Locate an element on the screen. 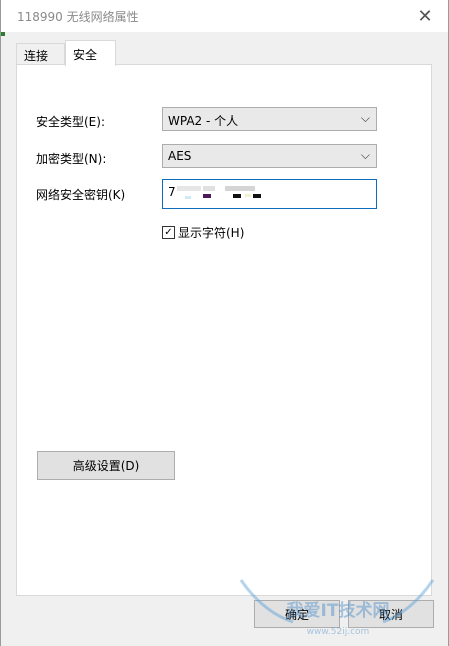 This screenshot has width=449, height=646. checkmark-icon: ✓ is located at coordinates (168, 232).